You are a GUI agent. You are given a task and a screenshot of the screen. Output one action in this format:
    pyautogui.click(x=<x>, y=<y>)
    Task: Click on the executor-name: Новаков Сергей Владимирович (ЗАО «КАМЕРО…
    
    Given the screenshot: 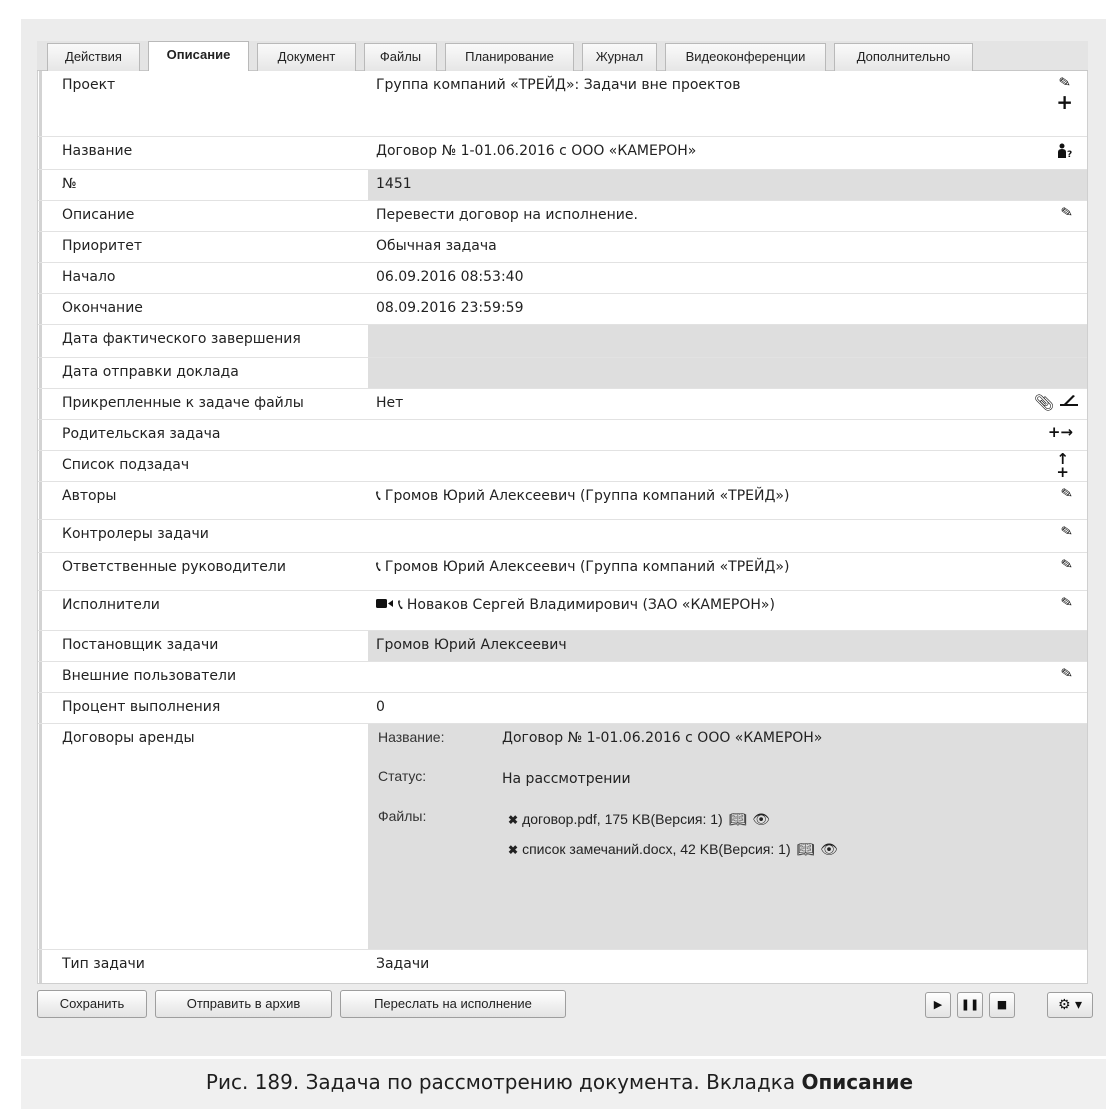 What is the action you would take?
    pyautogui.click(x=591, y=605)
    